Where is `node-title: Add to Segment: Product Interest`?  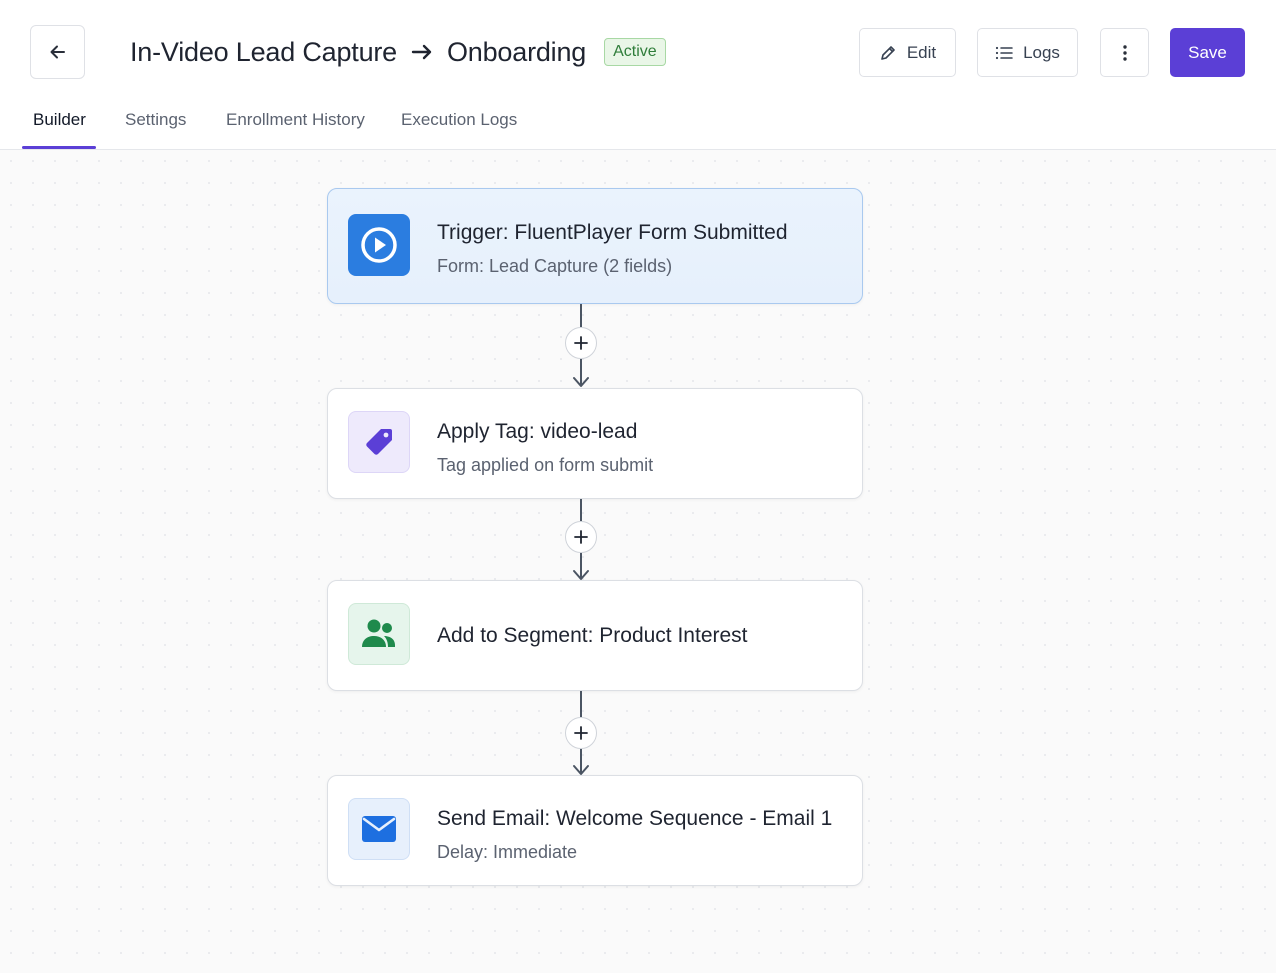
node-title: Add to Segment: Product Interest is located at coordinates (592, 635).